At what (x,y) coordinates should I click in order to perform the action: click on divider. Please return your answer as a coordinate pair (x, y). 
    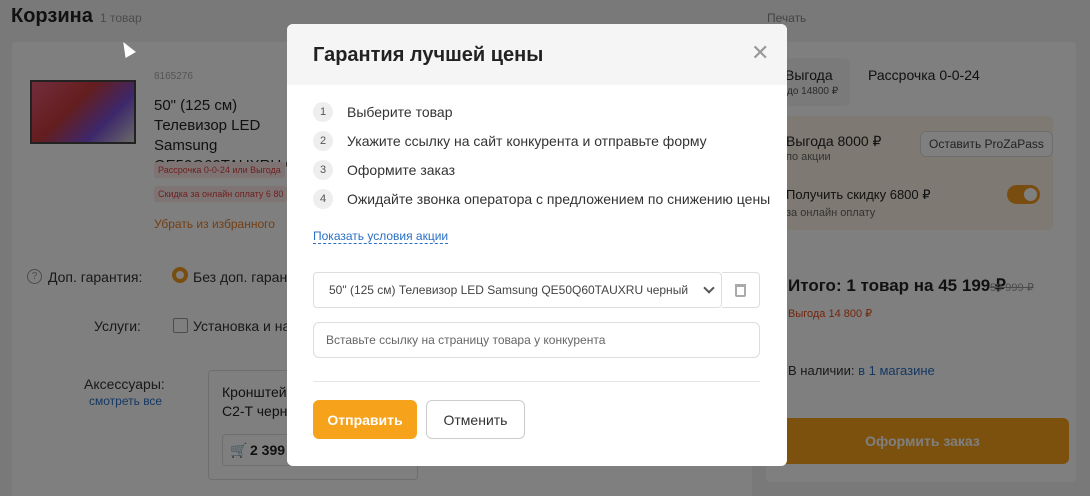
    Looking at the image, I should click on (536, 381).